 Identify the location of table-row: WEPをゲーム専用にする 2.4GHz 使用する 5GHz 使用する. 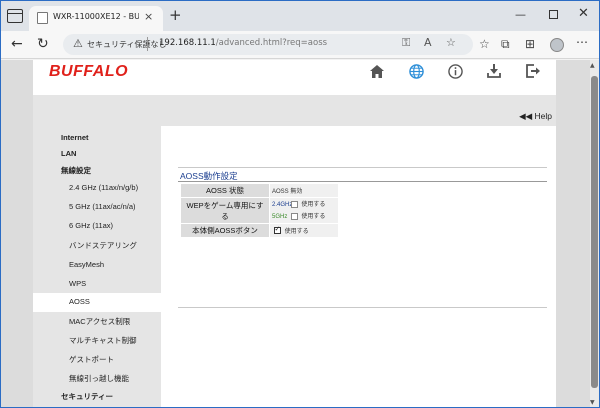
(259, 210).